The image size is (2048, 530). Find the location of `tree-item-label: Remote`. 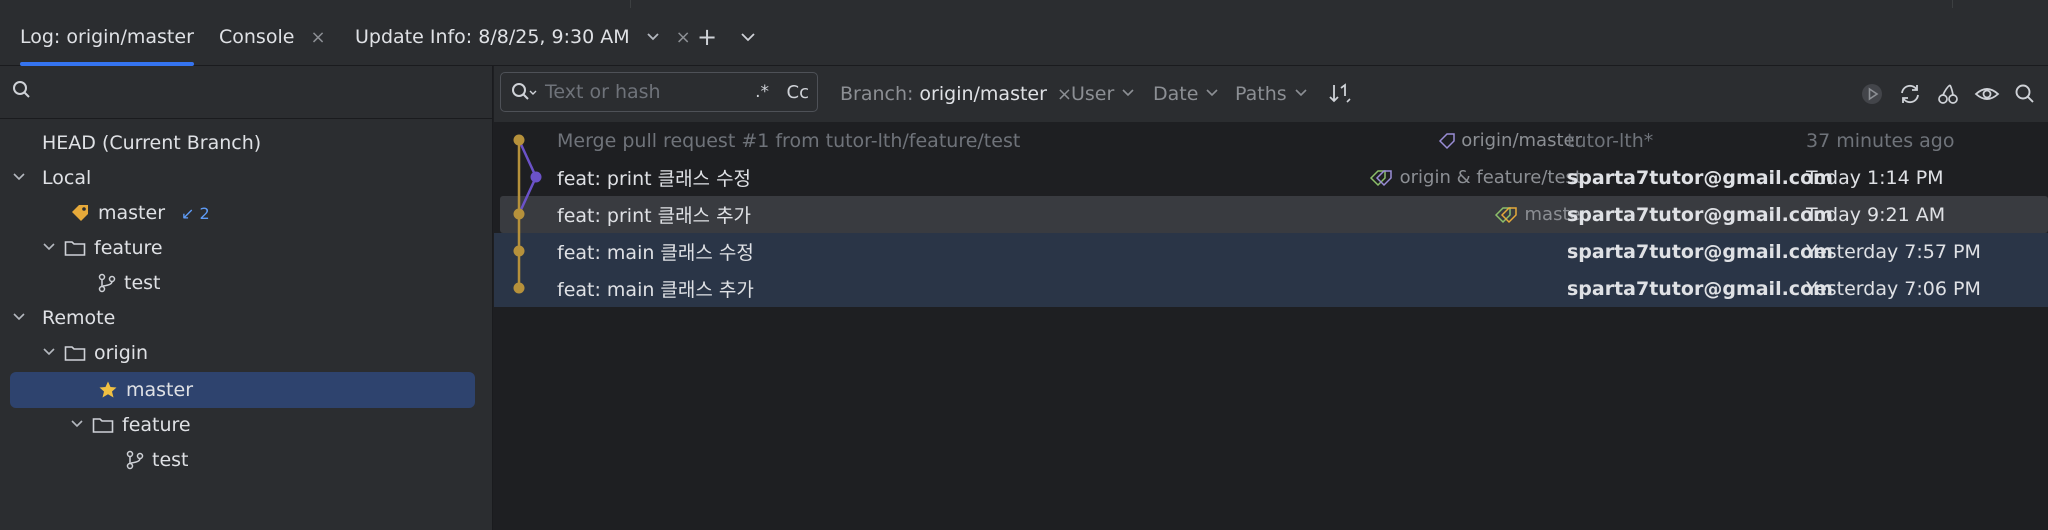

tree-item-label: Remote is located at coordinates (79, 318).